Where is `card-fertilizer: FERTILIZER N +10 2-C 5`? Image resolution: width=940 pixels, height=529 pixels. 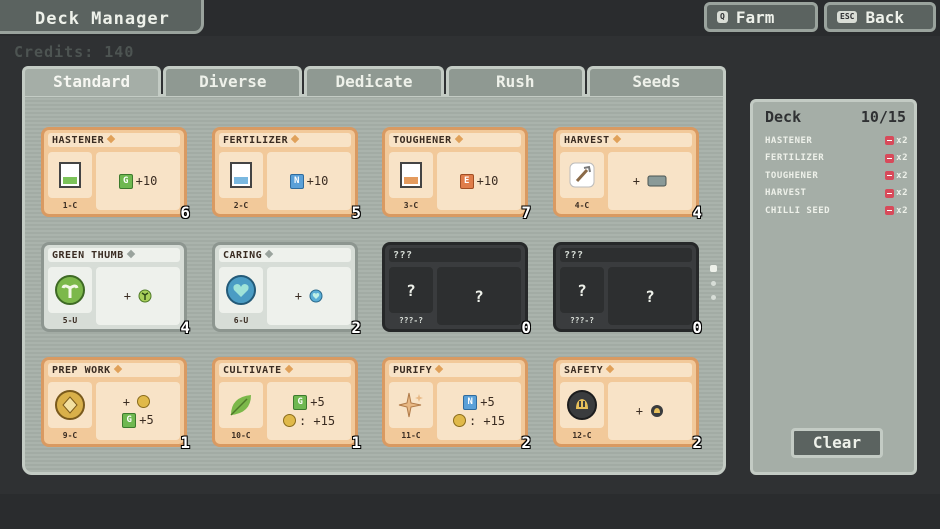
card-fertilizer: FERTILIZER N +10 2-C 5 is located at coordinates (286, 174).